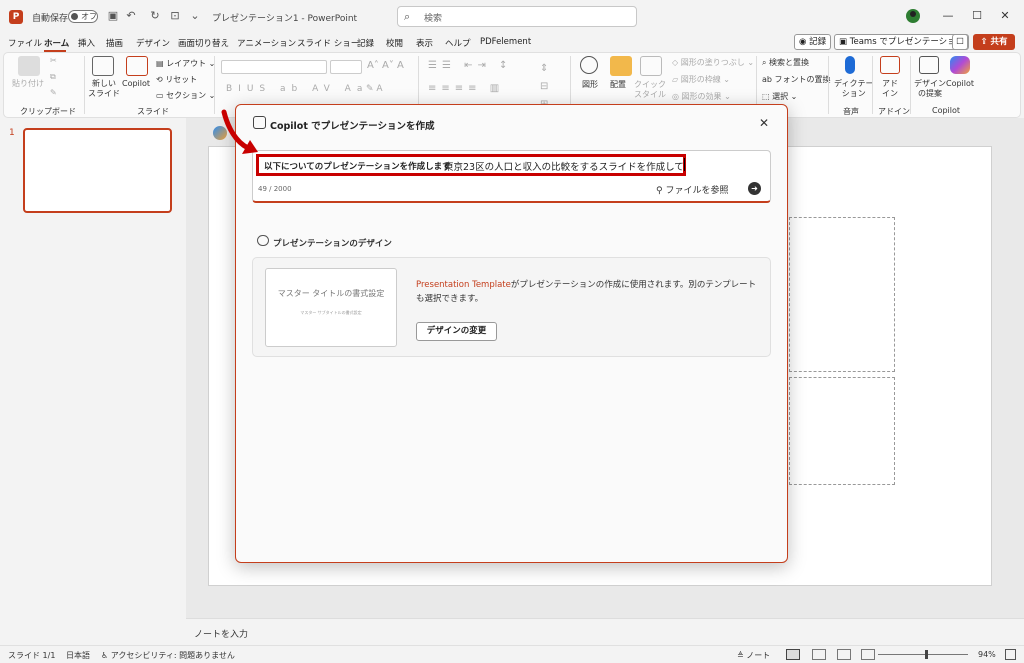 The width and height of the screenshot is (1024, 663). Describe the element at coordinates (960, 65) in the screenshot. I see `copilot-icon` at that location.